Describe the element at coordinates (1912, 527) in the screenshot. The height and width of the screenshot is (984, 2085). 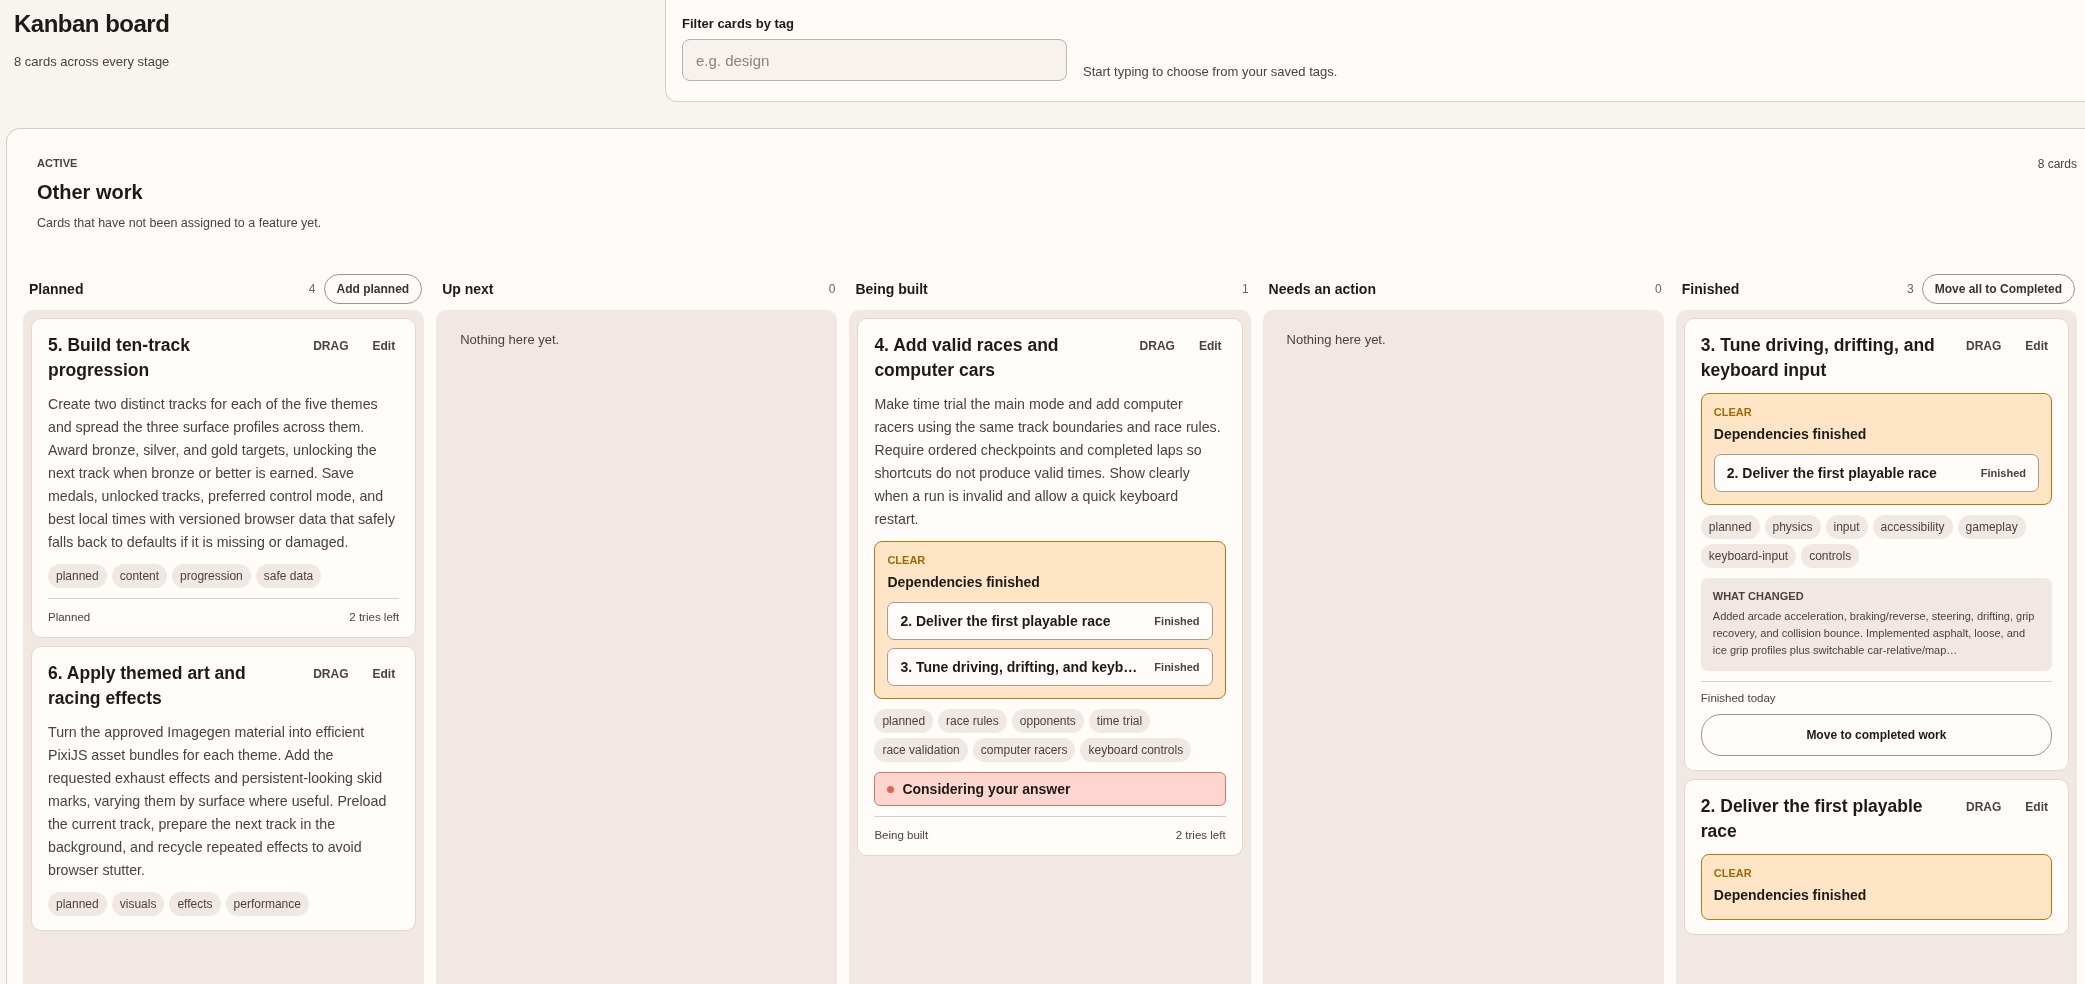
I see `tag: accessibility` at that location.